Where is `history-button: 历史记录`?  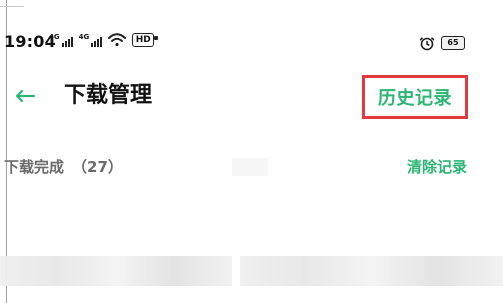 history-button: 历史记录 is located at coordinates (415, 97).